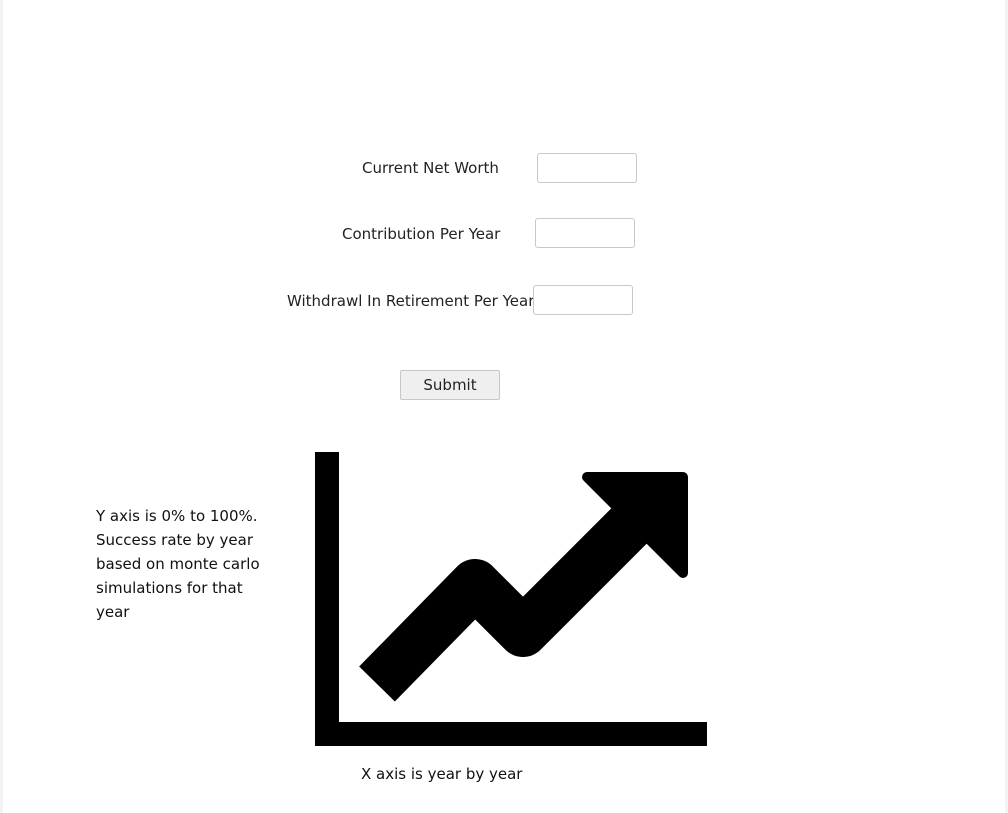 Image resolution: width=1008 pixels, height=813 pixels. Describe the element at coordinates (583, 300) in the screenshot. I see `withdrawal-per-year-input` at that location.